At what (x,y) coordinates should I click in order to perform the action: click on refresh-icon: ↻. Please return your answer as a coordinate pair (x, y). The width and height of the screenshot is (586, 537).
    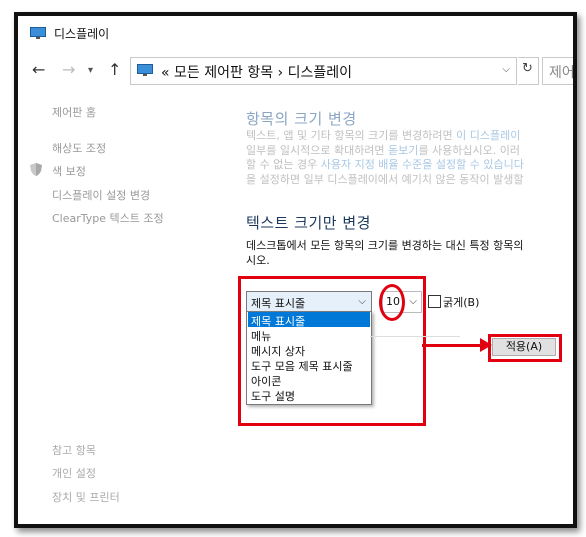
    Looking at the image, I should click on (527, 68).